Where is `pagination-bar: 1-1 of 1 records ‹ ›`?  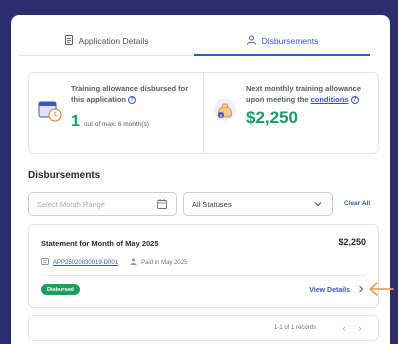
pagination-bar: 1-1 of 1 records ‹ › is located at coordinates (203, 328).